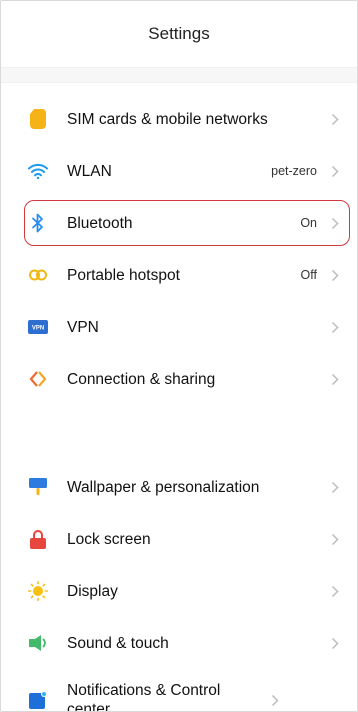  I want to click on connection-sharing-label: Connection & sharing, so click(141, 379).